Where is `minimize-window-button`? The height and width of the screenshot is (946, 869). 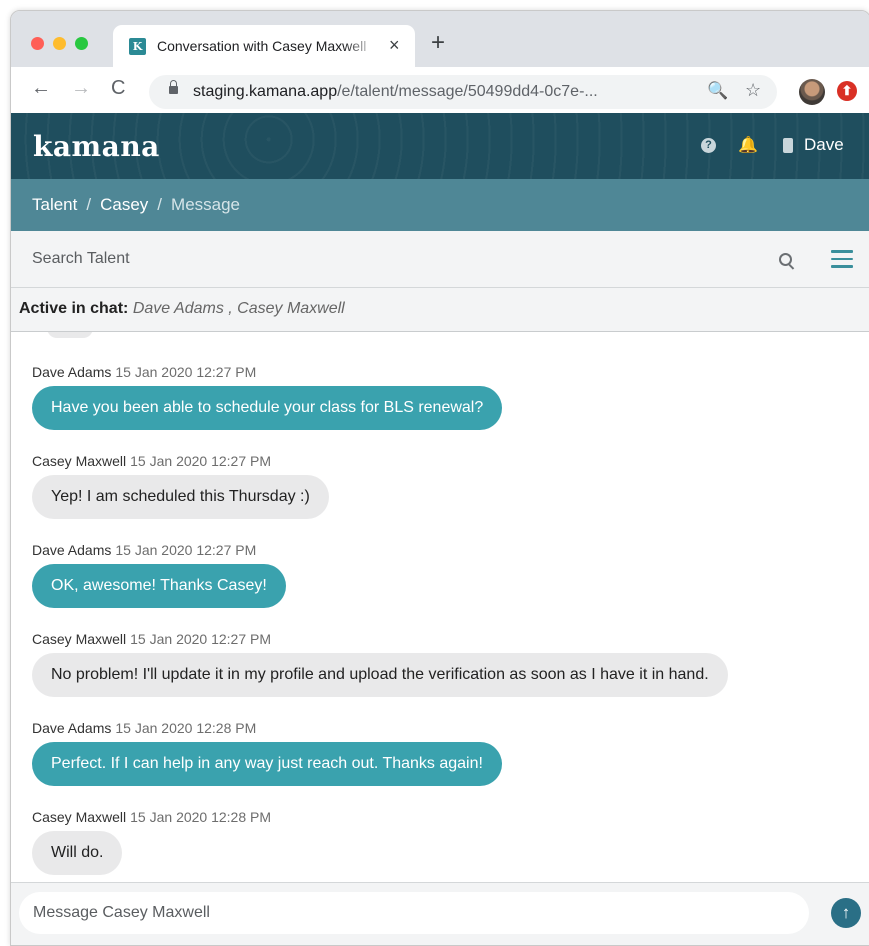
minimize-window-button is located at coordinates (59, 43).